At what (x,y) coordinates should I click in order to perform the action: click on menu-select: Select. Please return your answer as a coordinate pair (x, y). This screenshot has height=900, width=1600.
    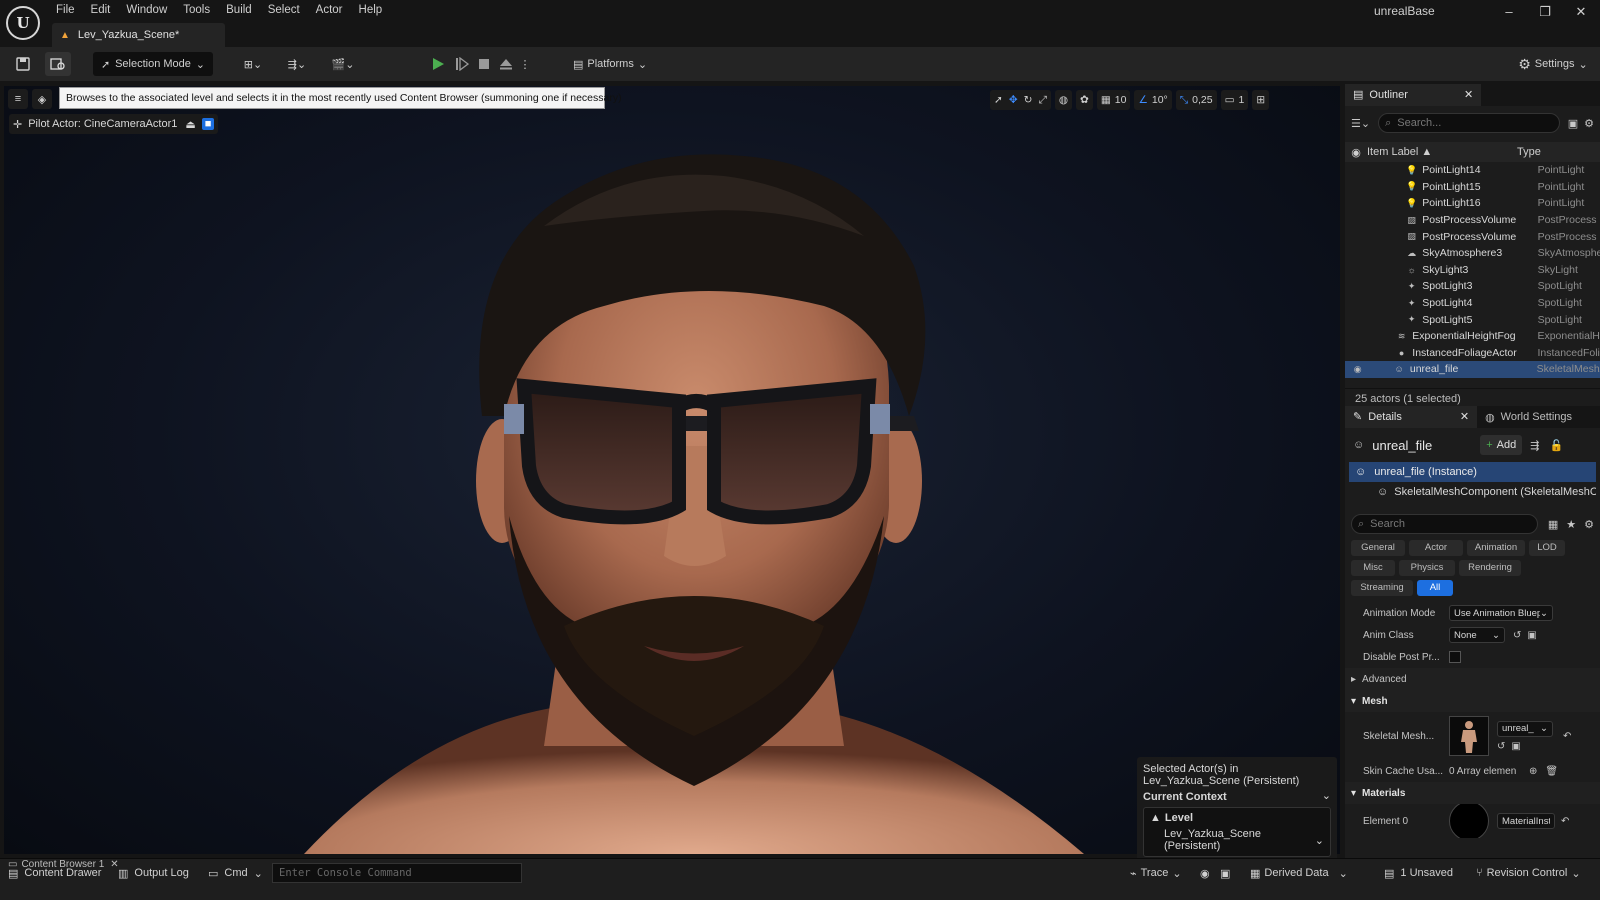
    Looking at the image, I should click on (284, 10).